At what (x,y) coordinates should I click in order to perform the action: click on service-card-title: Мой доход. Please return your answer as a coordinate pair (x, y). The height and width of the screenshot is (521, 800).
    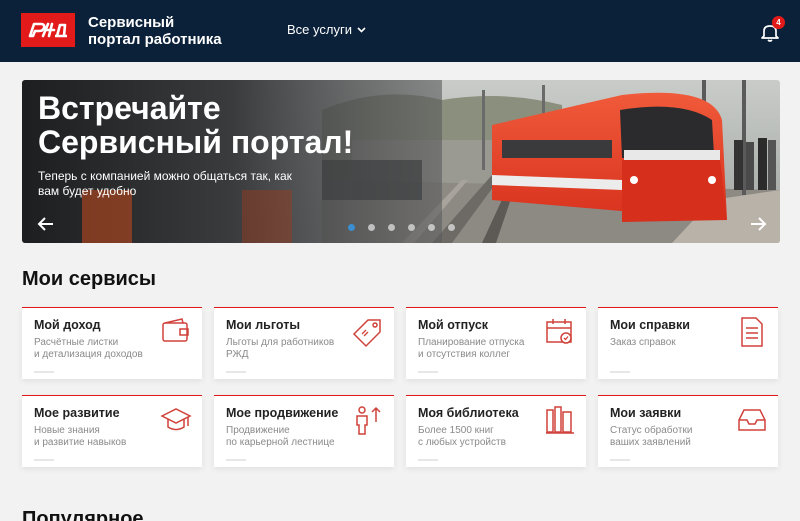
    Looking at the image, I should click on (67, 325).